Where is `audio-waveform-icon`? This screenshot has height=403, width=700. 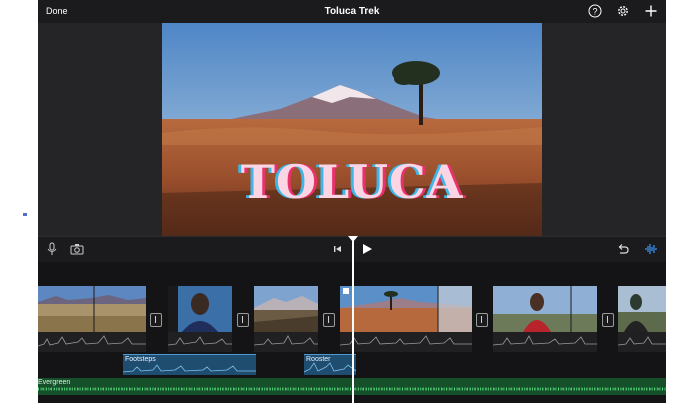
audio-waveform-icon is located at coordinates (651, 249).